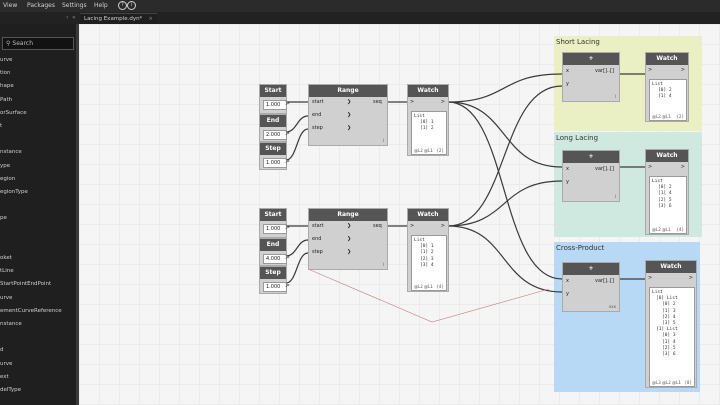 The height and width of the screenshot is (405, 720). What do you see at coordinates (427, 123) in the screenshot?
I see `watch-list-item: [0] 1` at bounding box center [427, 123].